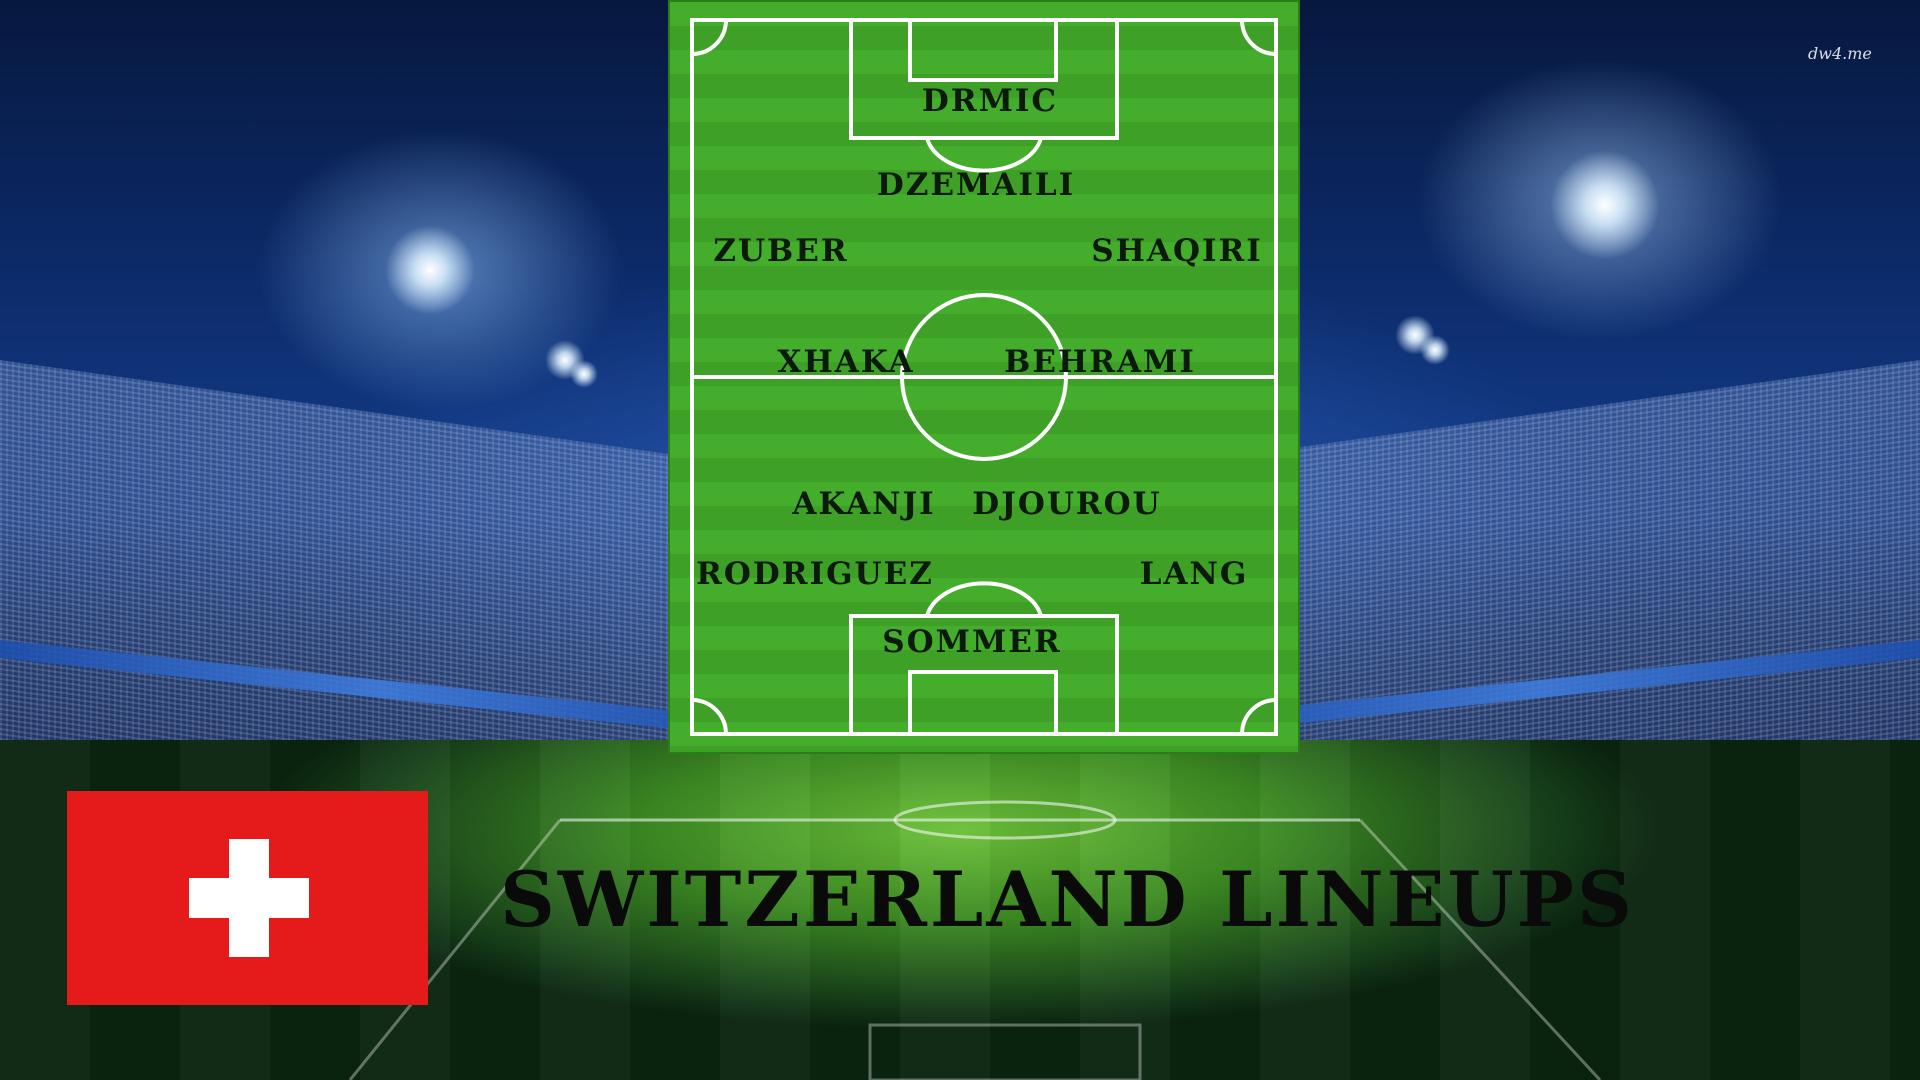  What do you see at coordinates (972, 642) in the screenshot?
I see `player-name: SOMMER` at bounding box center [972, 642].